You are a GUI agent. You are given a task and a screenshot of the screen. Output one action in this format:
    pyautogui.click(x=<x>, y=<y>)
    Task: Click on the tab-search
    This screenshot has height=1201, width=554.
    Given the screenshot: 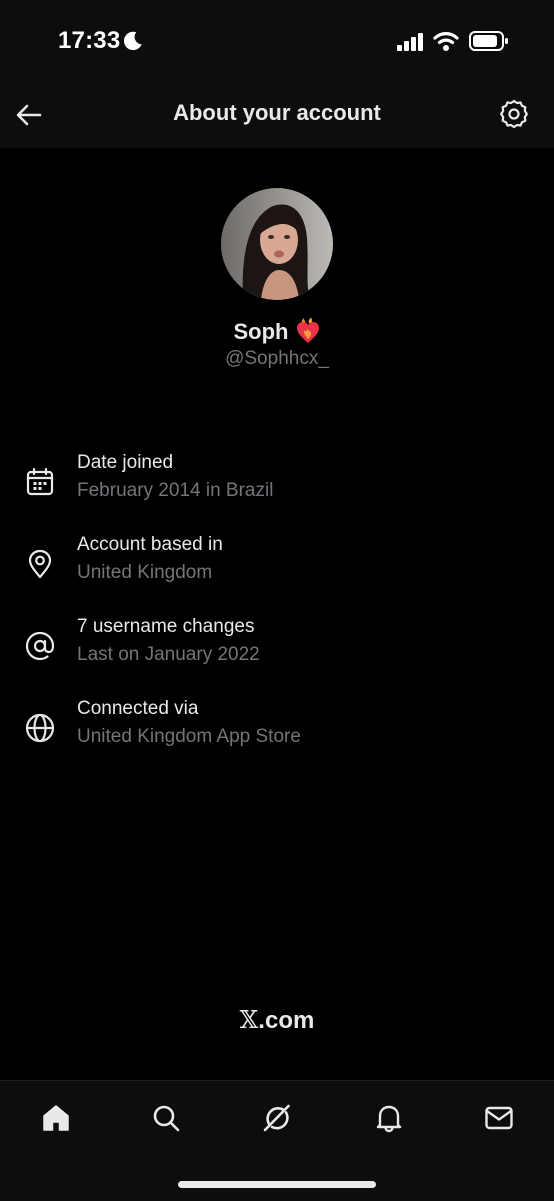 What is the action you would take?
    pyautogui.click(x=166, y=1119)
    